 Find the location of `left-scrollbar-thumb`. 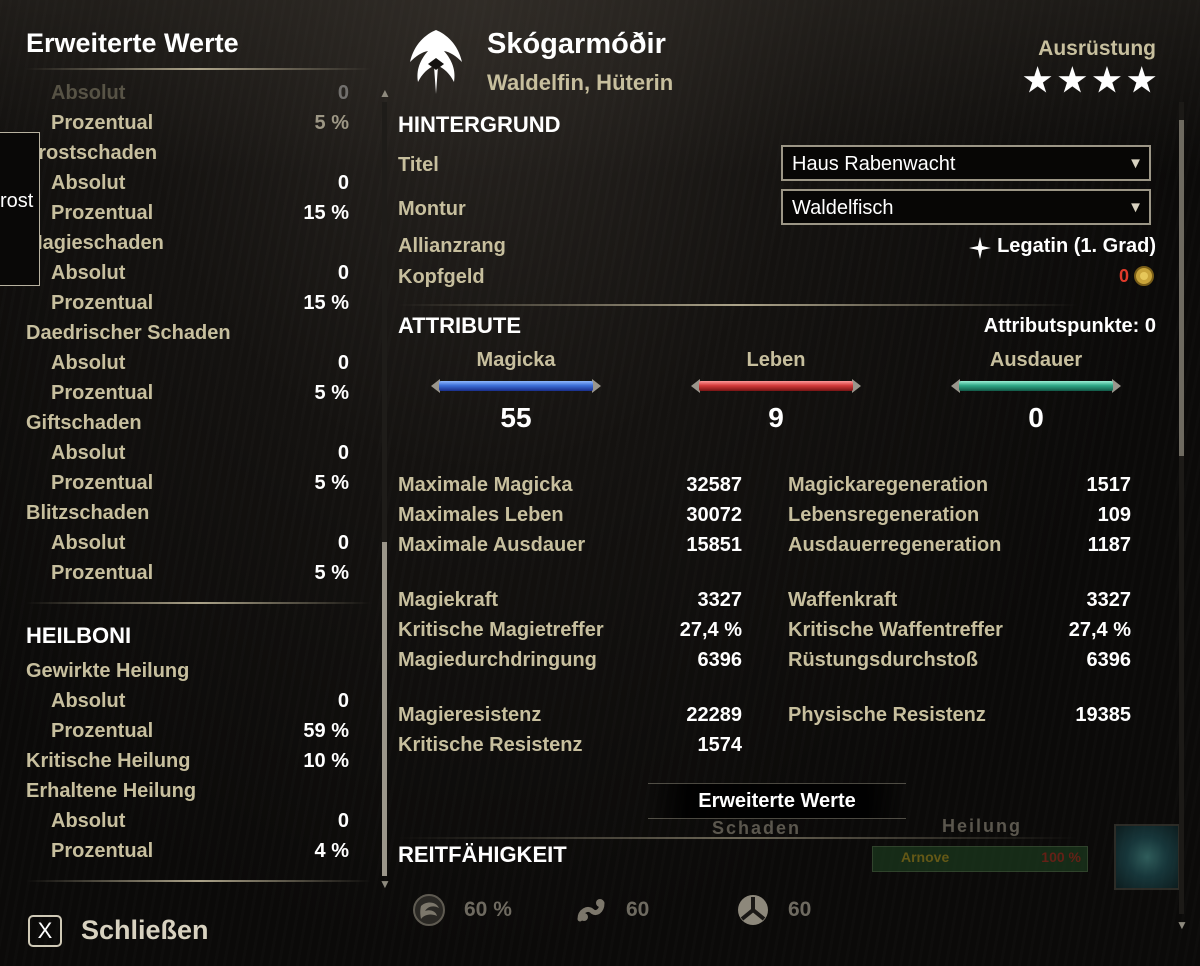

left-scrollbar-thumb is located at coordinates (384, 709).